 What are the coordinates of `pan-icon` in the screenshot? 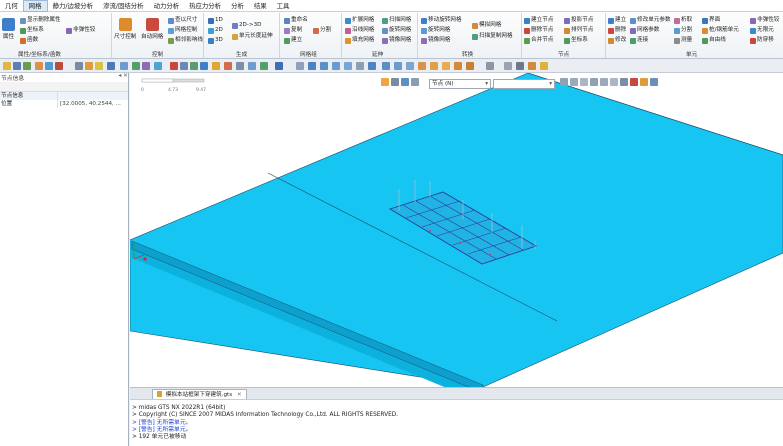 It's located at (348, 66).